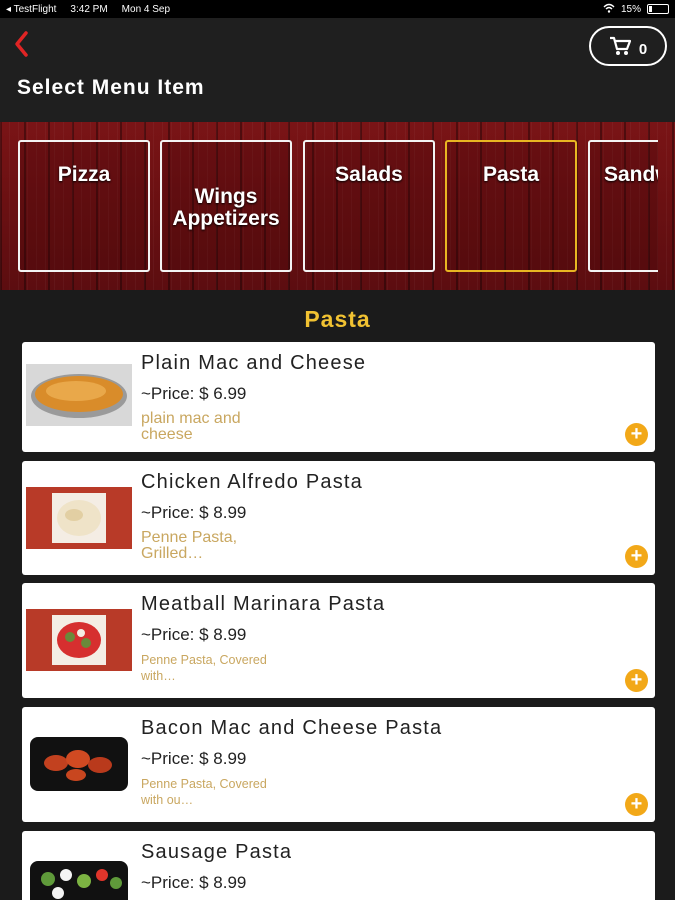 This screenshot has width=675, height=900. I want to click on back-button, so click(22, 44).